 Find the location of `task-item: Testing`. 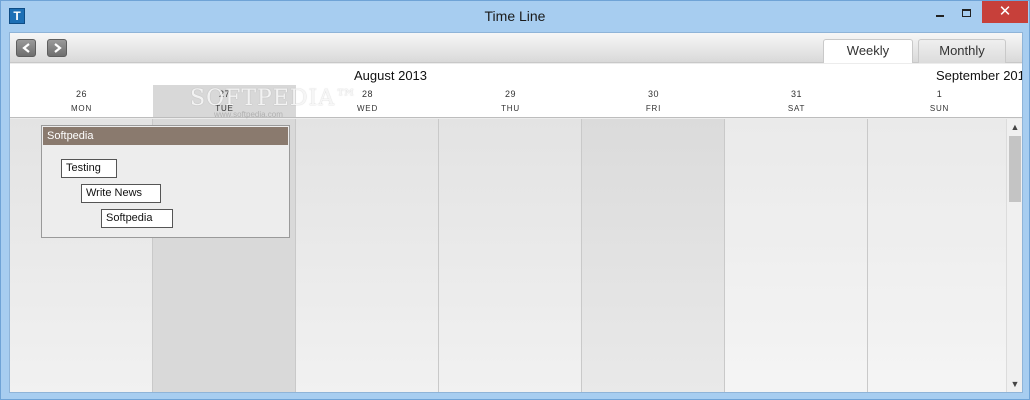

task-item: Testing is located at coordinates (89, 168).